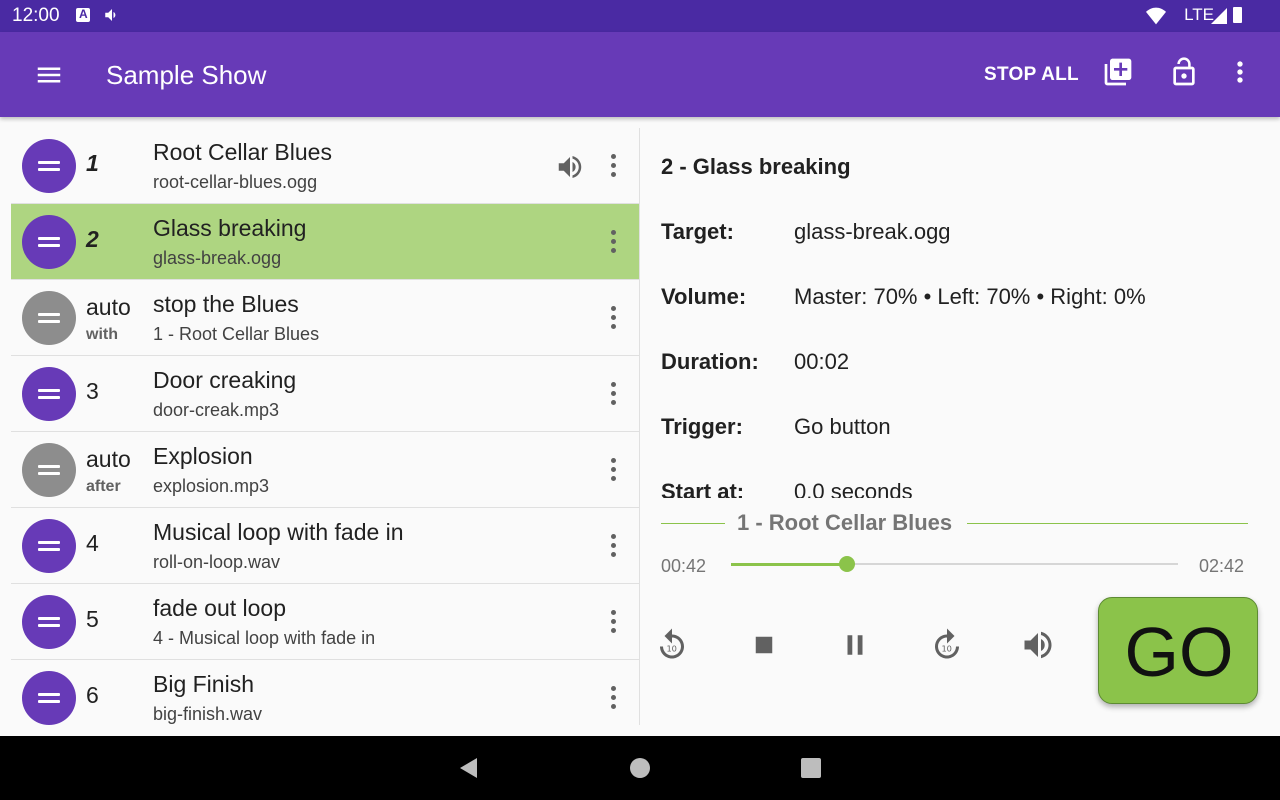 This screenshot has width=1280, height=800. I want to click on cue-auto-mode: after, so click(103, 486).